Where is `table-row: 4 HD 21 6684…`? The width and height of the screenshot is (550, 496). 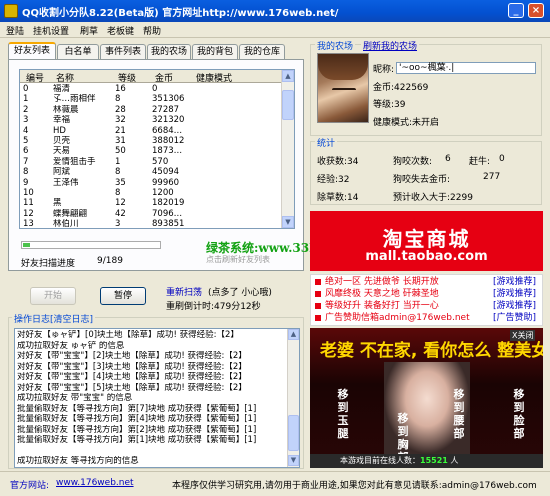
table-row: 4 HD 21 6684… is located at coordinates (151, 131).